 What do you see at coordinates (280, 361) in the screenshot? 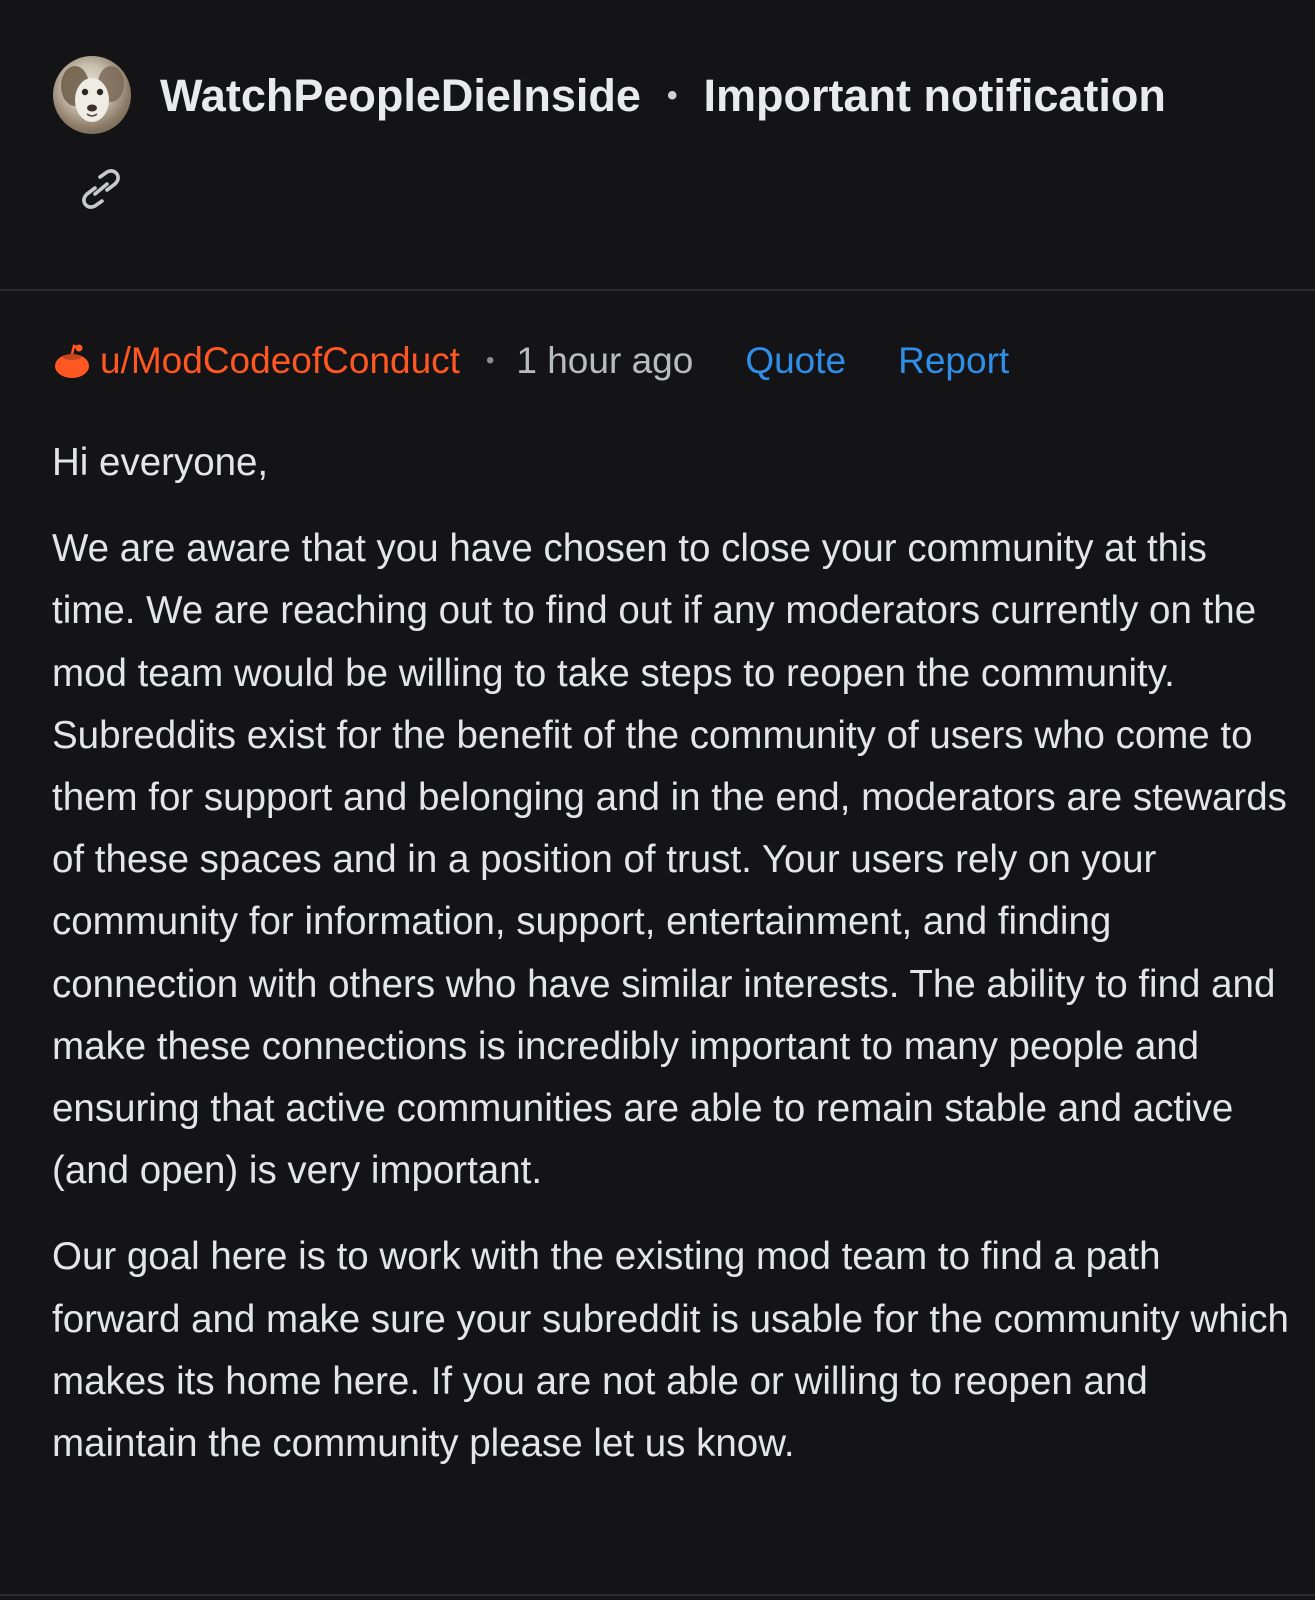
I see `author-username: u/ModCodeofConduct` at bounding box center [280, 361].